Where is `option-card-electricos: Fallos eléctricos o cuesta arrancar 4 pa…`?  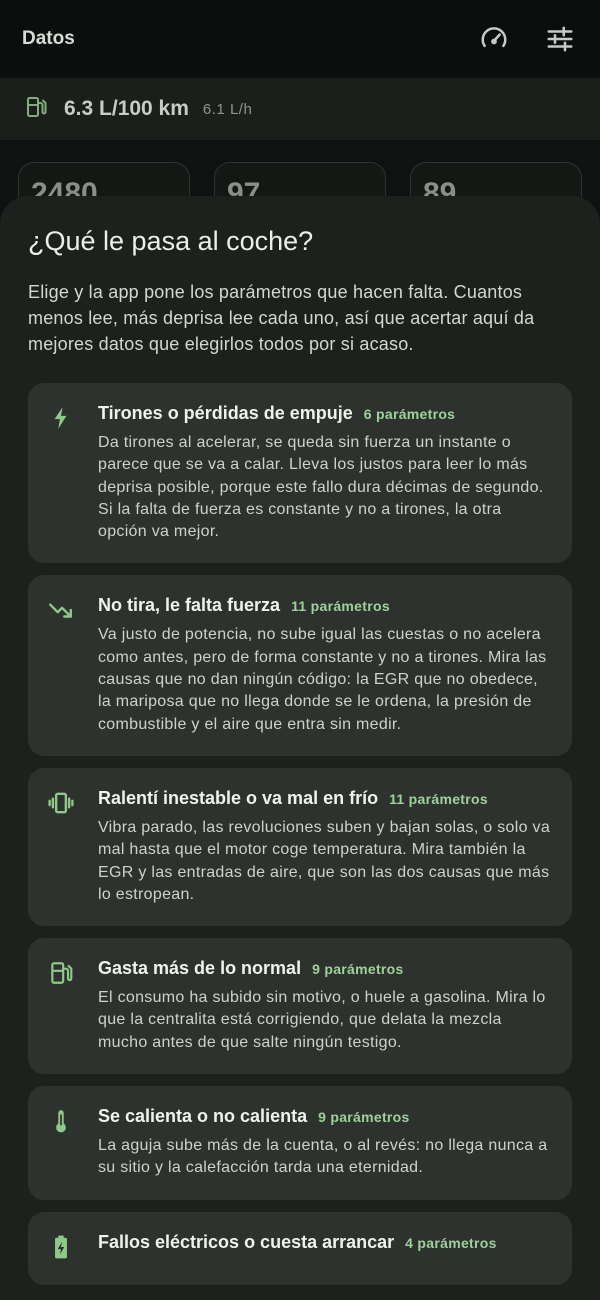
option-card-electricos: Fallos eléctricos o cuesta arrancar 4 pa… is located at coordinates (300, 1248).